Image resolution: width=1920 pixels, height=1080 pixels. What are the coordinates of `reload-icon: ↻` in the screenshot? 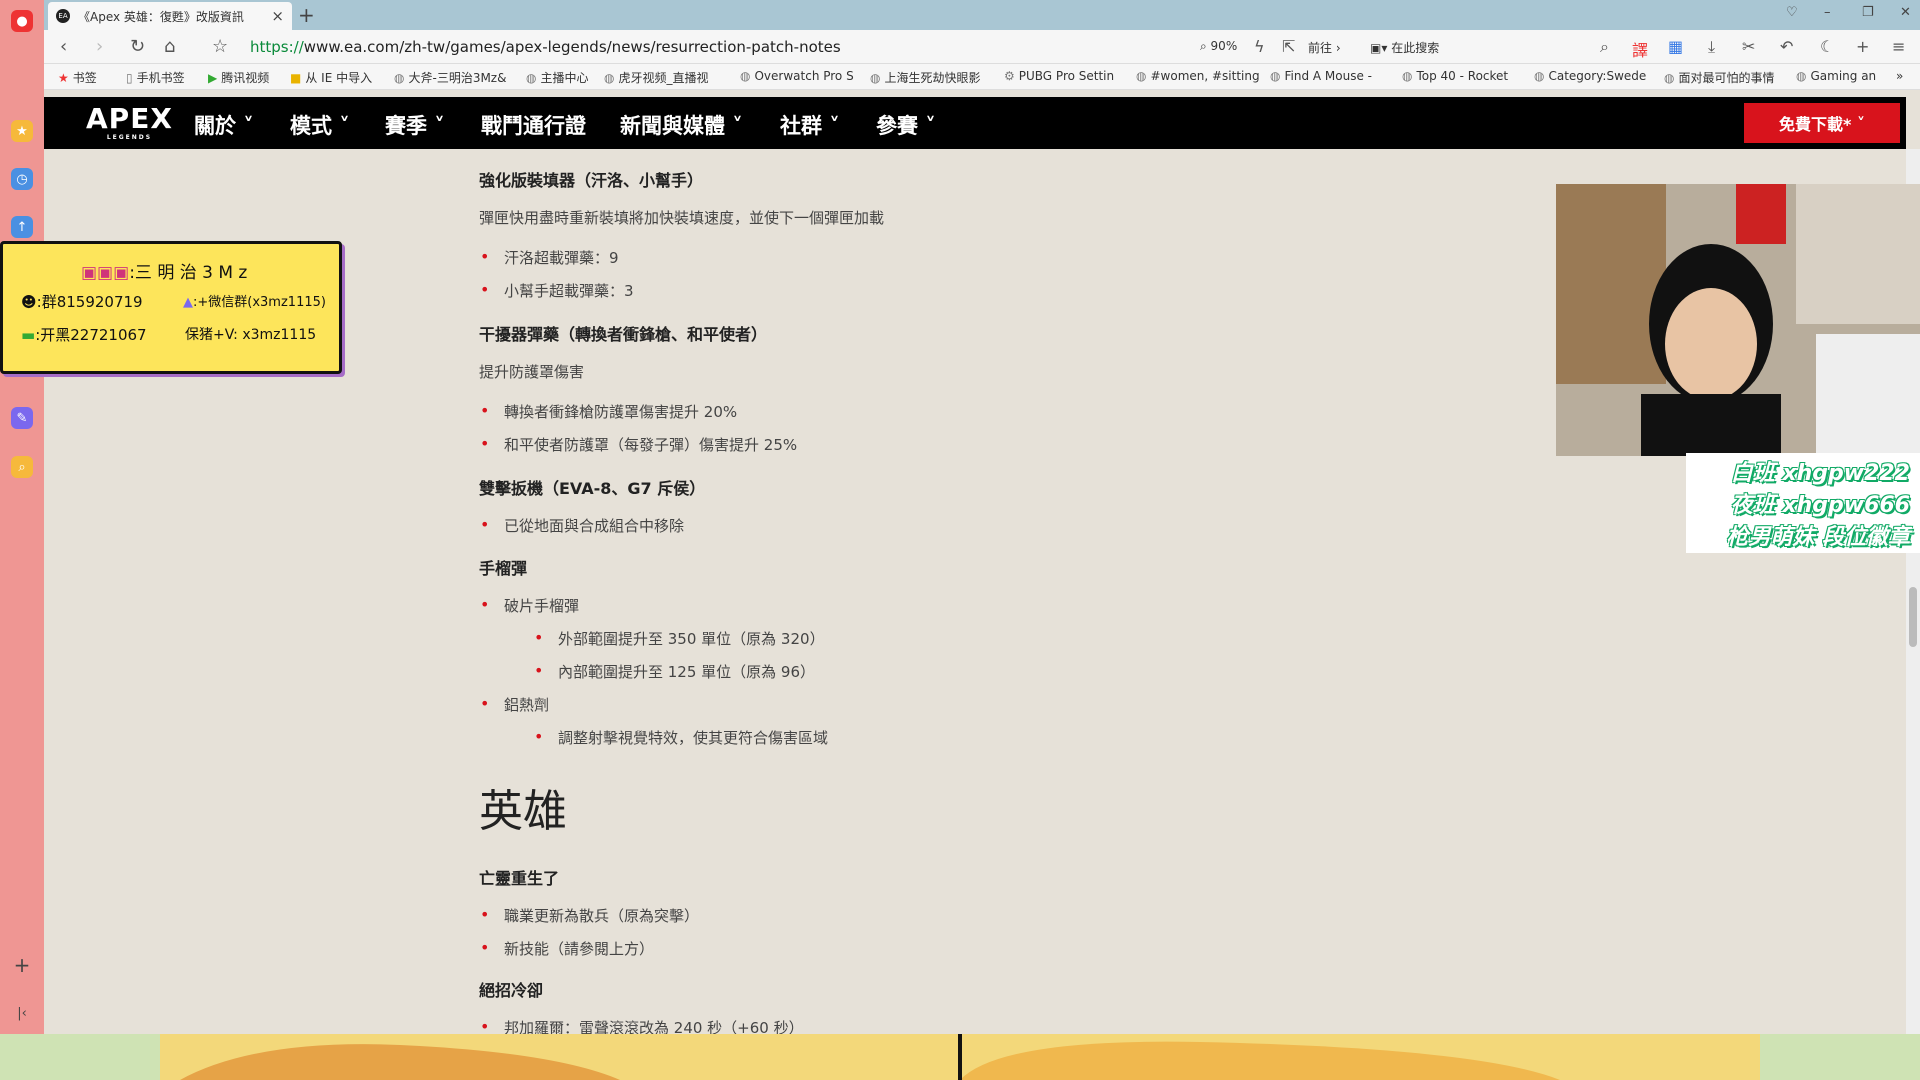 It's located at (137, 46).